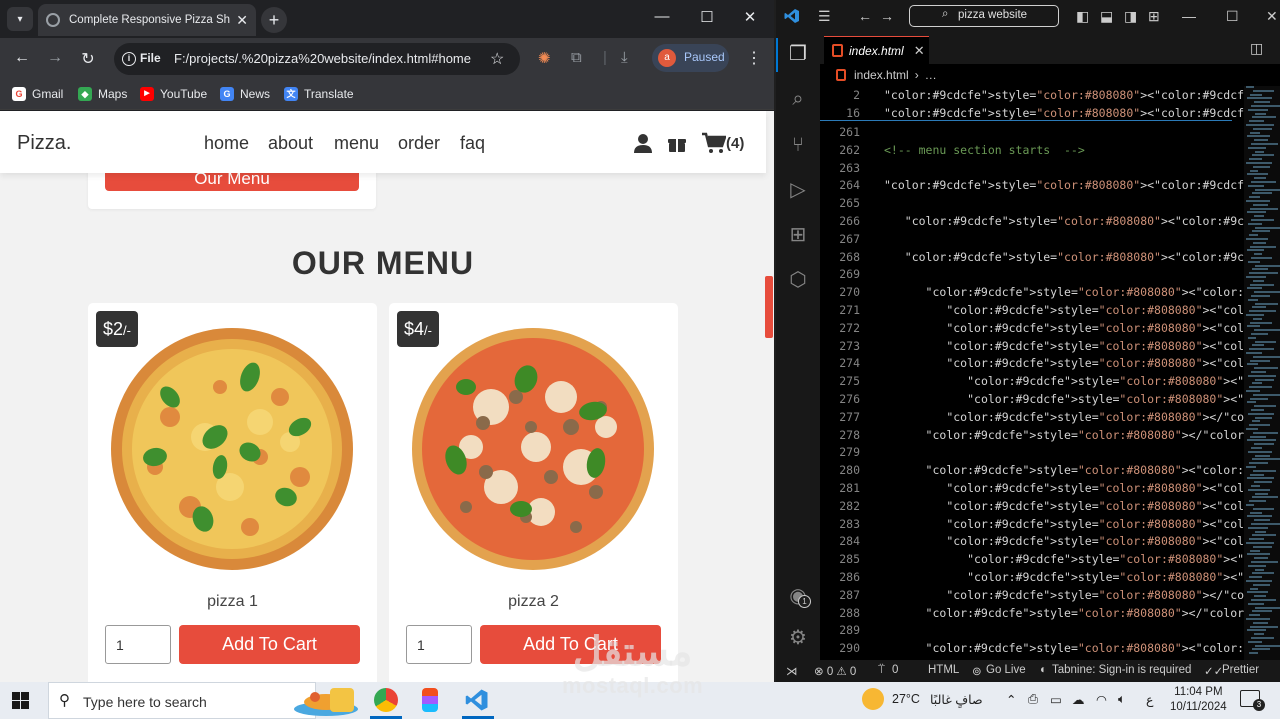 The width and height of the screenshot is (1280, 719). I want to click on close-window-icon: ✕, so click(1272, 16).